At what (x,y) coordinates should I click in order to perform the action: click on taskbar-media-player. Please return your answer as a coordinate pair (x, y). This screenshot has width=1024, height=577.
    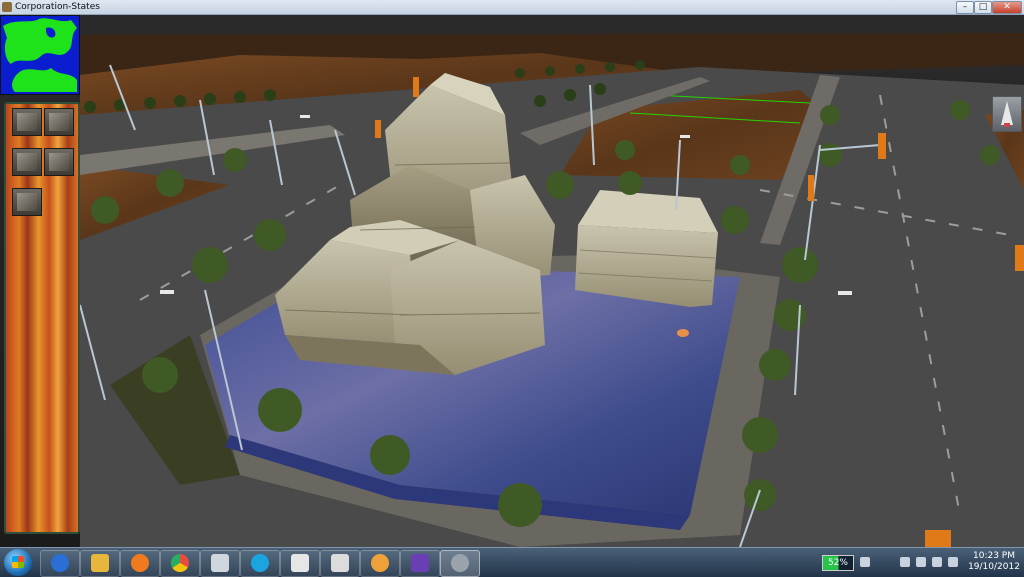
    Looking at the image, I should click on (140, 563).